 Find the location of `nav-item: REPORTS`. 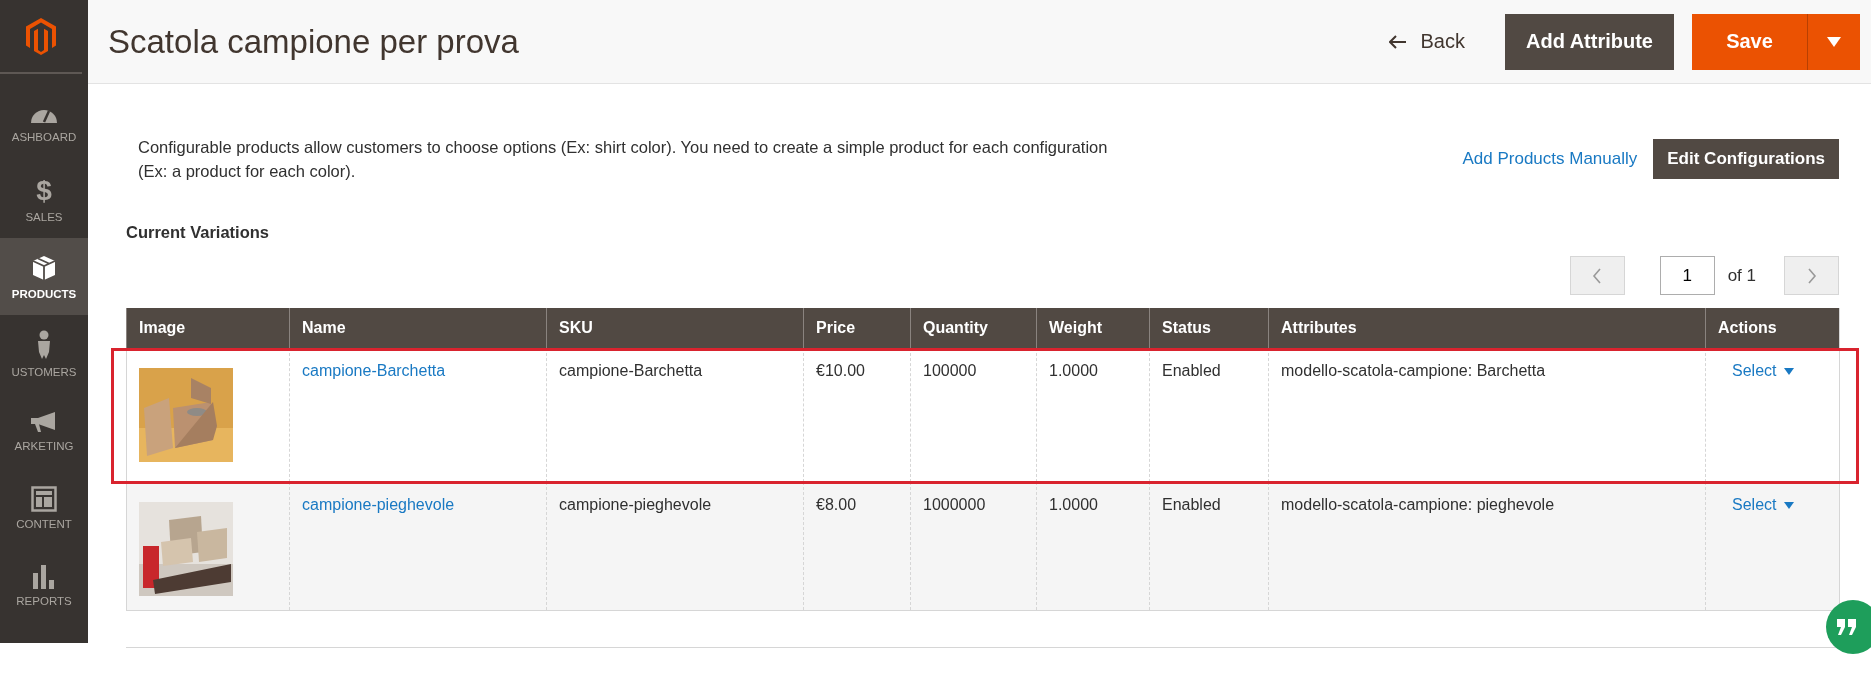

nav-item: REPORTS is located at coordinates (44, 584).